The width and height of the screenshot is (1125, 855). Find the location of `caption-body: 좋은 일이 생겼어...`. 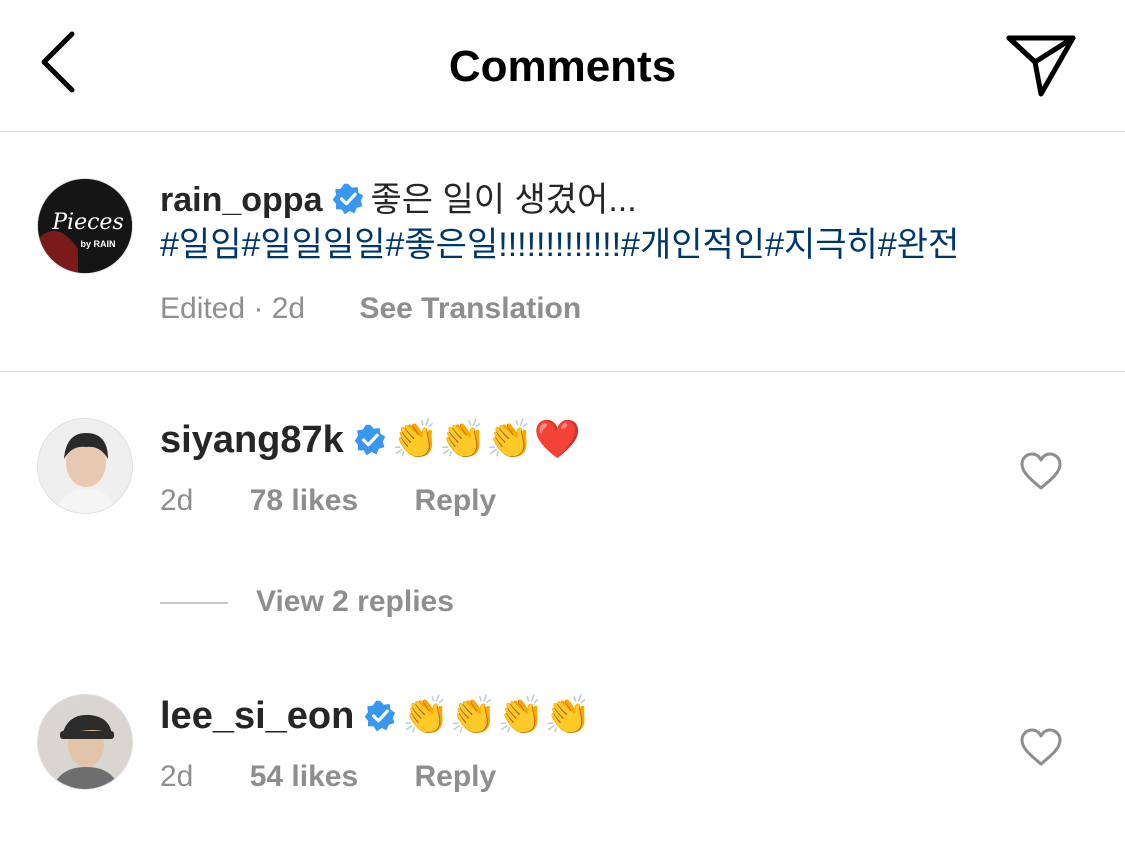

caption-body: 좋은 일이 생겼어... is located at coordinates (503, 200).